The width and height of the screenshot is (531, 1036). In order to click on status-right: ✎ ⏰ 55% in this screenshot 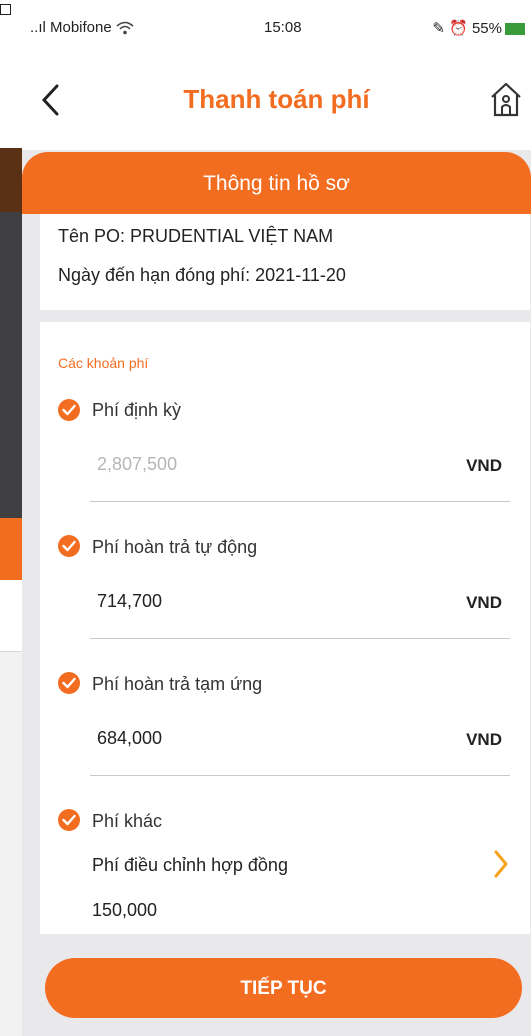, I will do `click(478, 28)`.